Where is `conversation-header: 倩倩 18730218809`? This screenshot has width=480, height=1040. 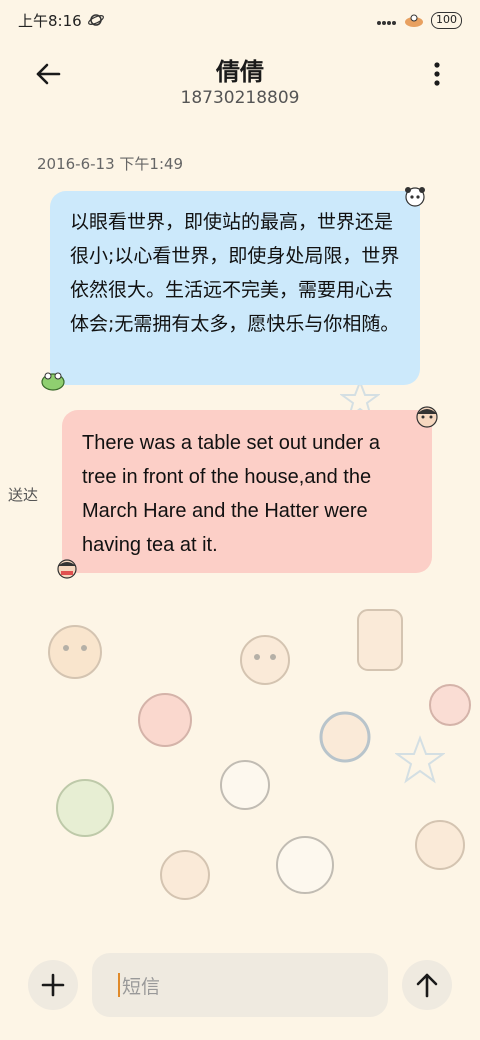 conversation-header: 倩倩 18730218809 is located at coordinates (240, 82).